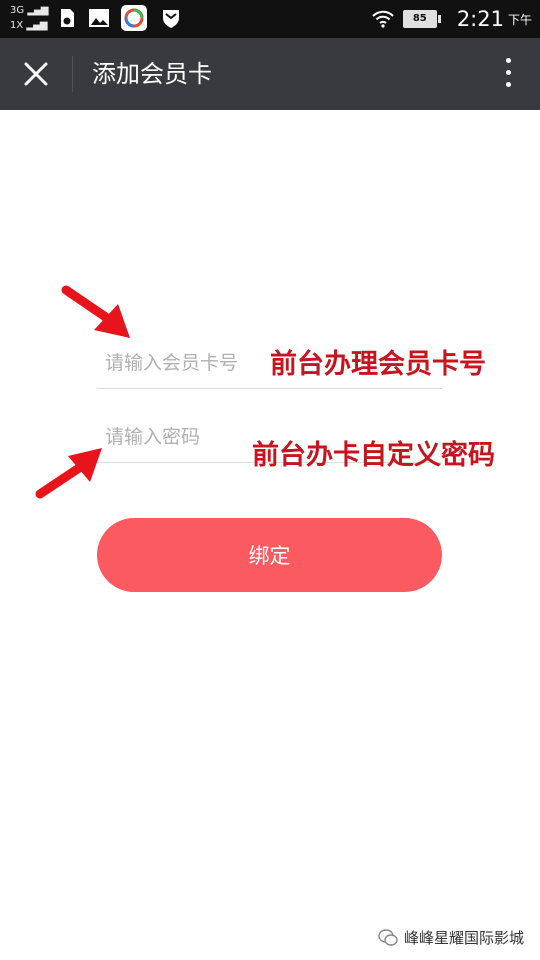 The width and height of the screenshot is (540, 960). What do you see at coordinates (99, 18) in the screenshot?
I see `image-icon` at bounding box center [99, 18].